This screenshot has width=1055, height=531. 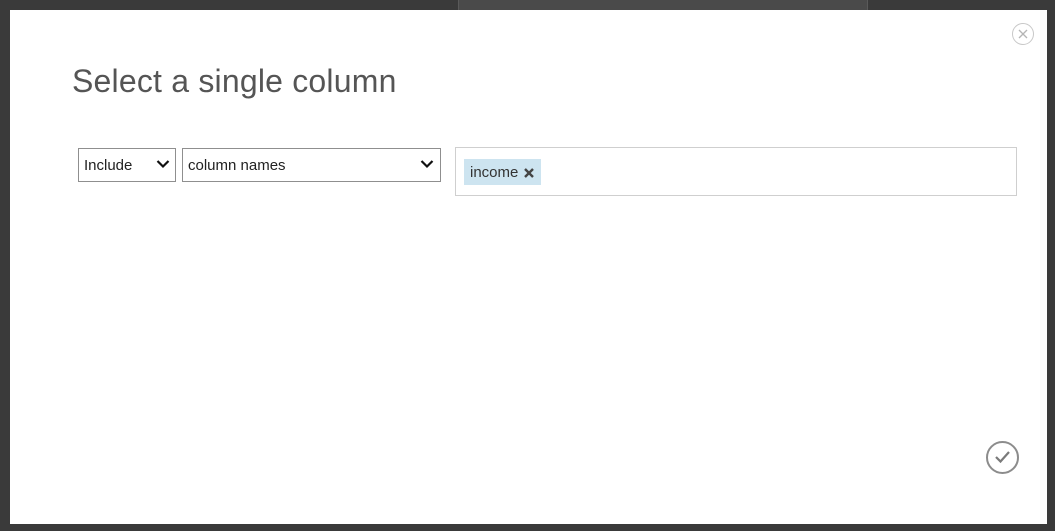 I want to click on close-icon, so click(x=1023, y=34).